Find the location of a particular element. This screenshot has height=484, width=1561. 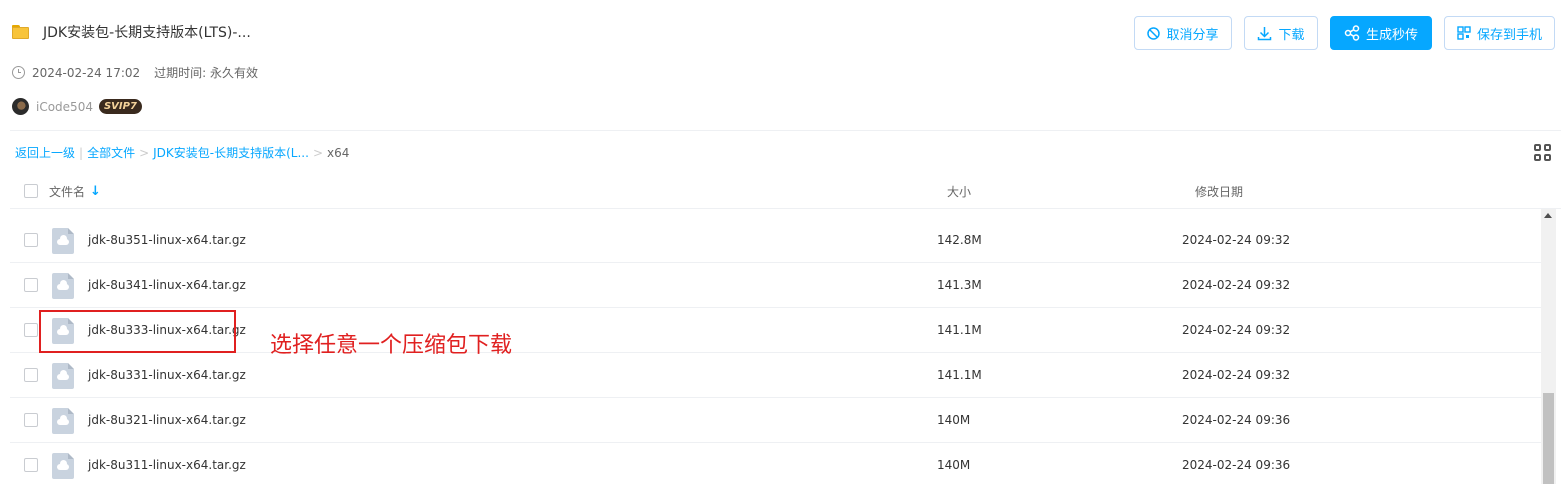

cancel-share-button: 取消分享 is located at coordinates (1183, 33).